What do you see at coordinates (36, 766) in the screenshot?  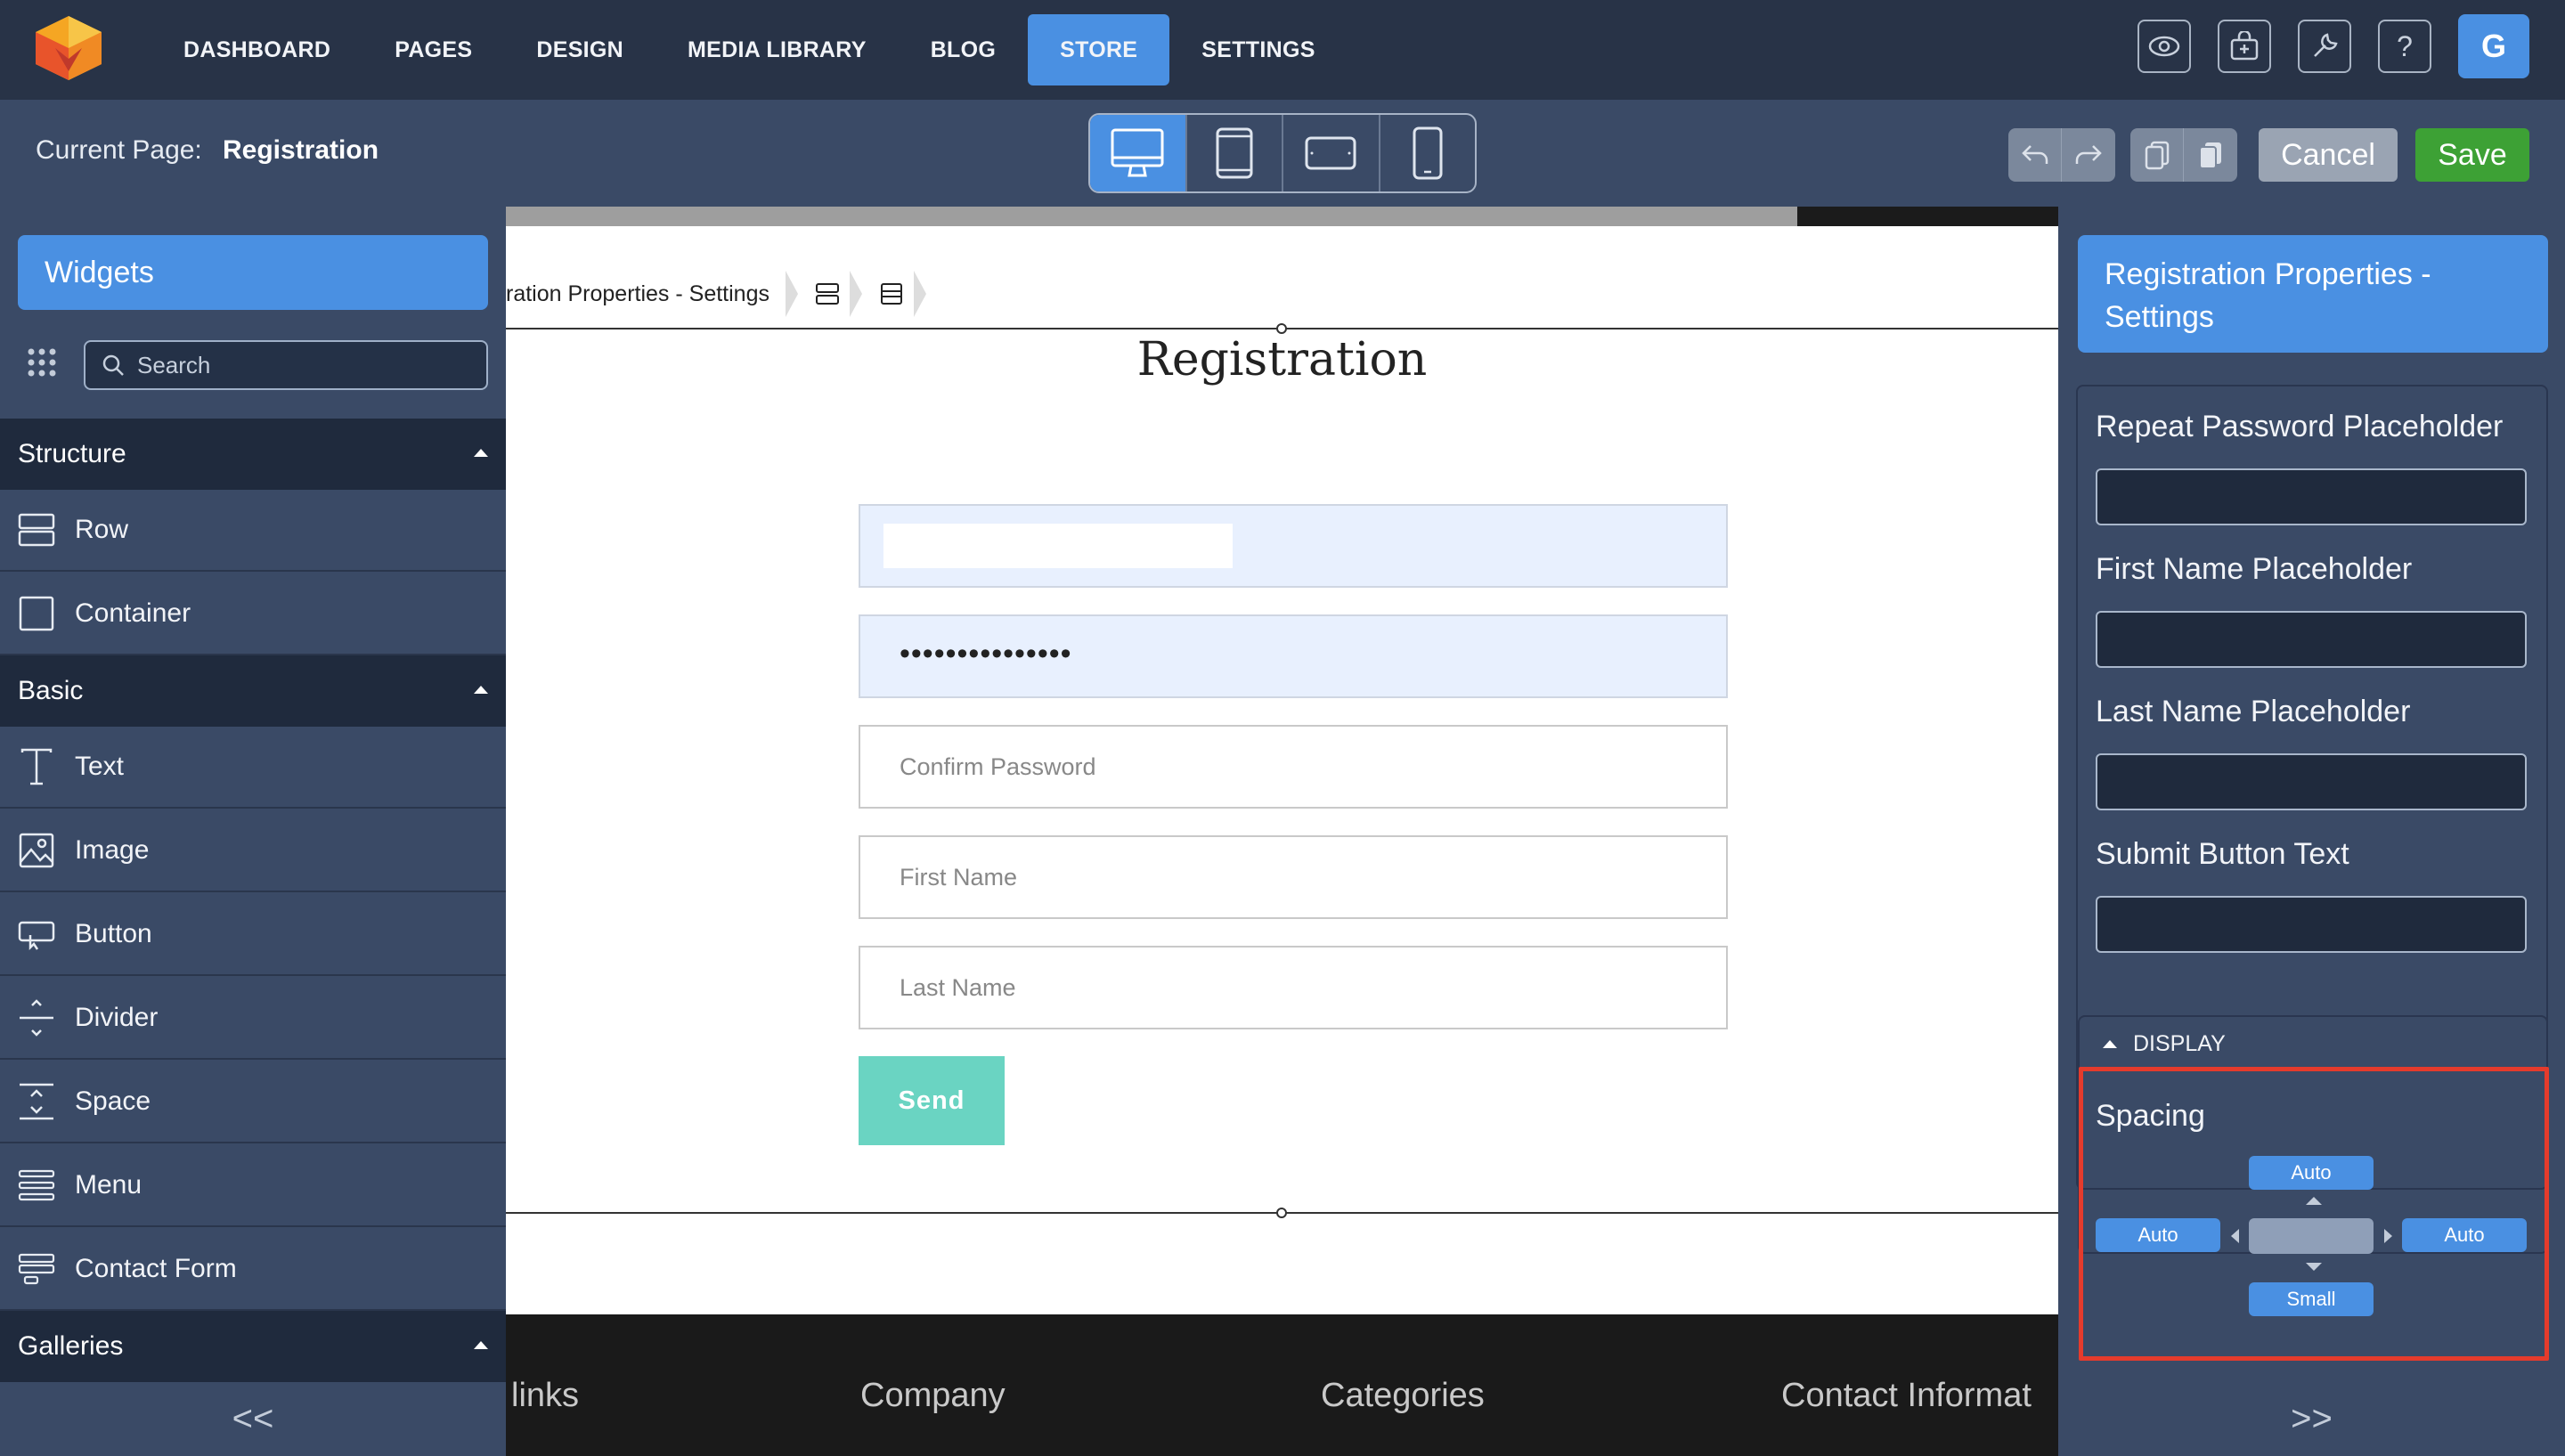 I see `text-icon` at bounding box center [36, 766].